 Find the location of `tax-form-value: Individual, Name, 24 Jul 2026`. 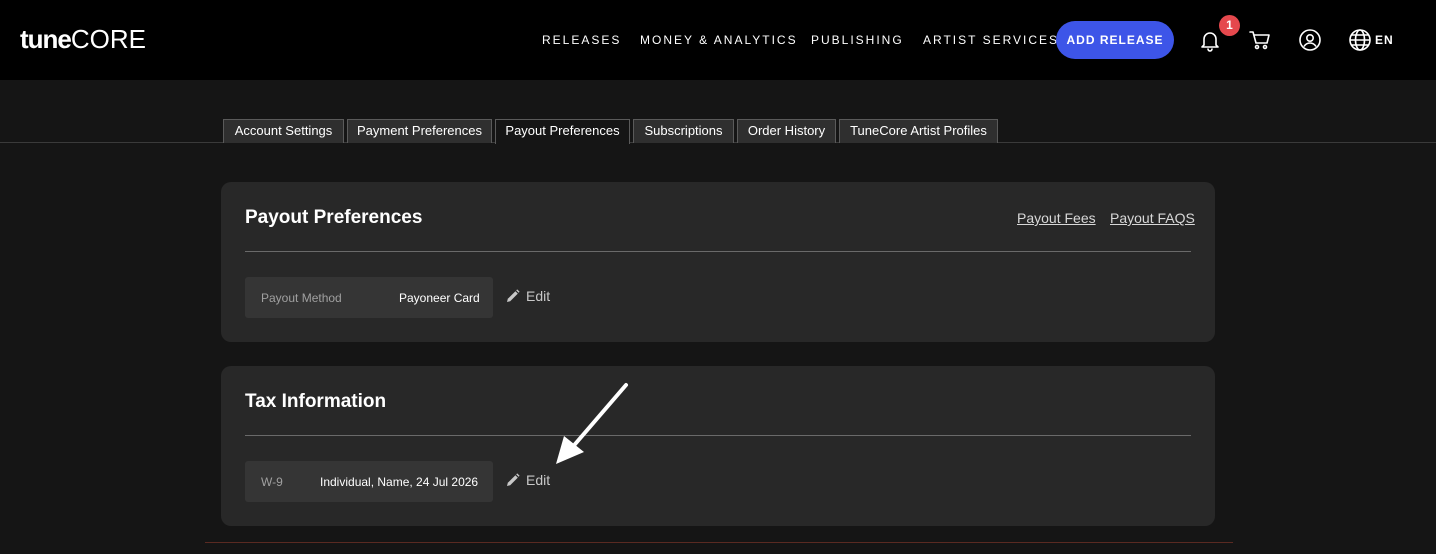

tax-form-value: Individual, Name, 24 Jul 2026 is located at coordinates (399, 482).